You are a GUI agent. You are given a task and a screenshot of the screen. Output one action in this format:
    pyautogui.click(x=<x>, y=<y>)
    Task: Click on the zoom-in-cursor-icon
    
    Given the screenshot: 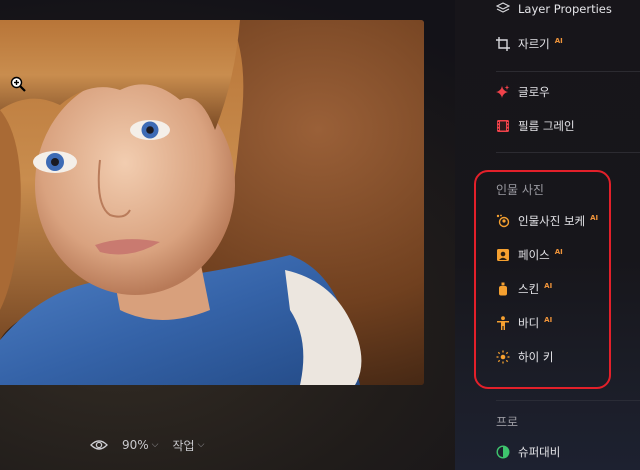 What is the action you would take?
    pyautogui.click(x=18, y=84)
    